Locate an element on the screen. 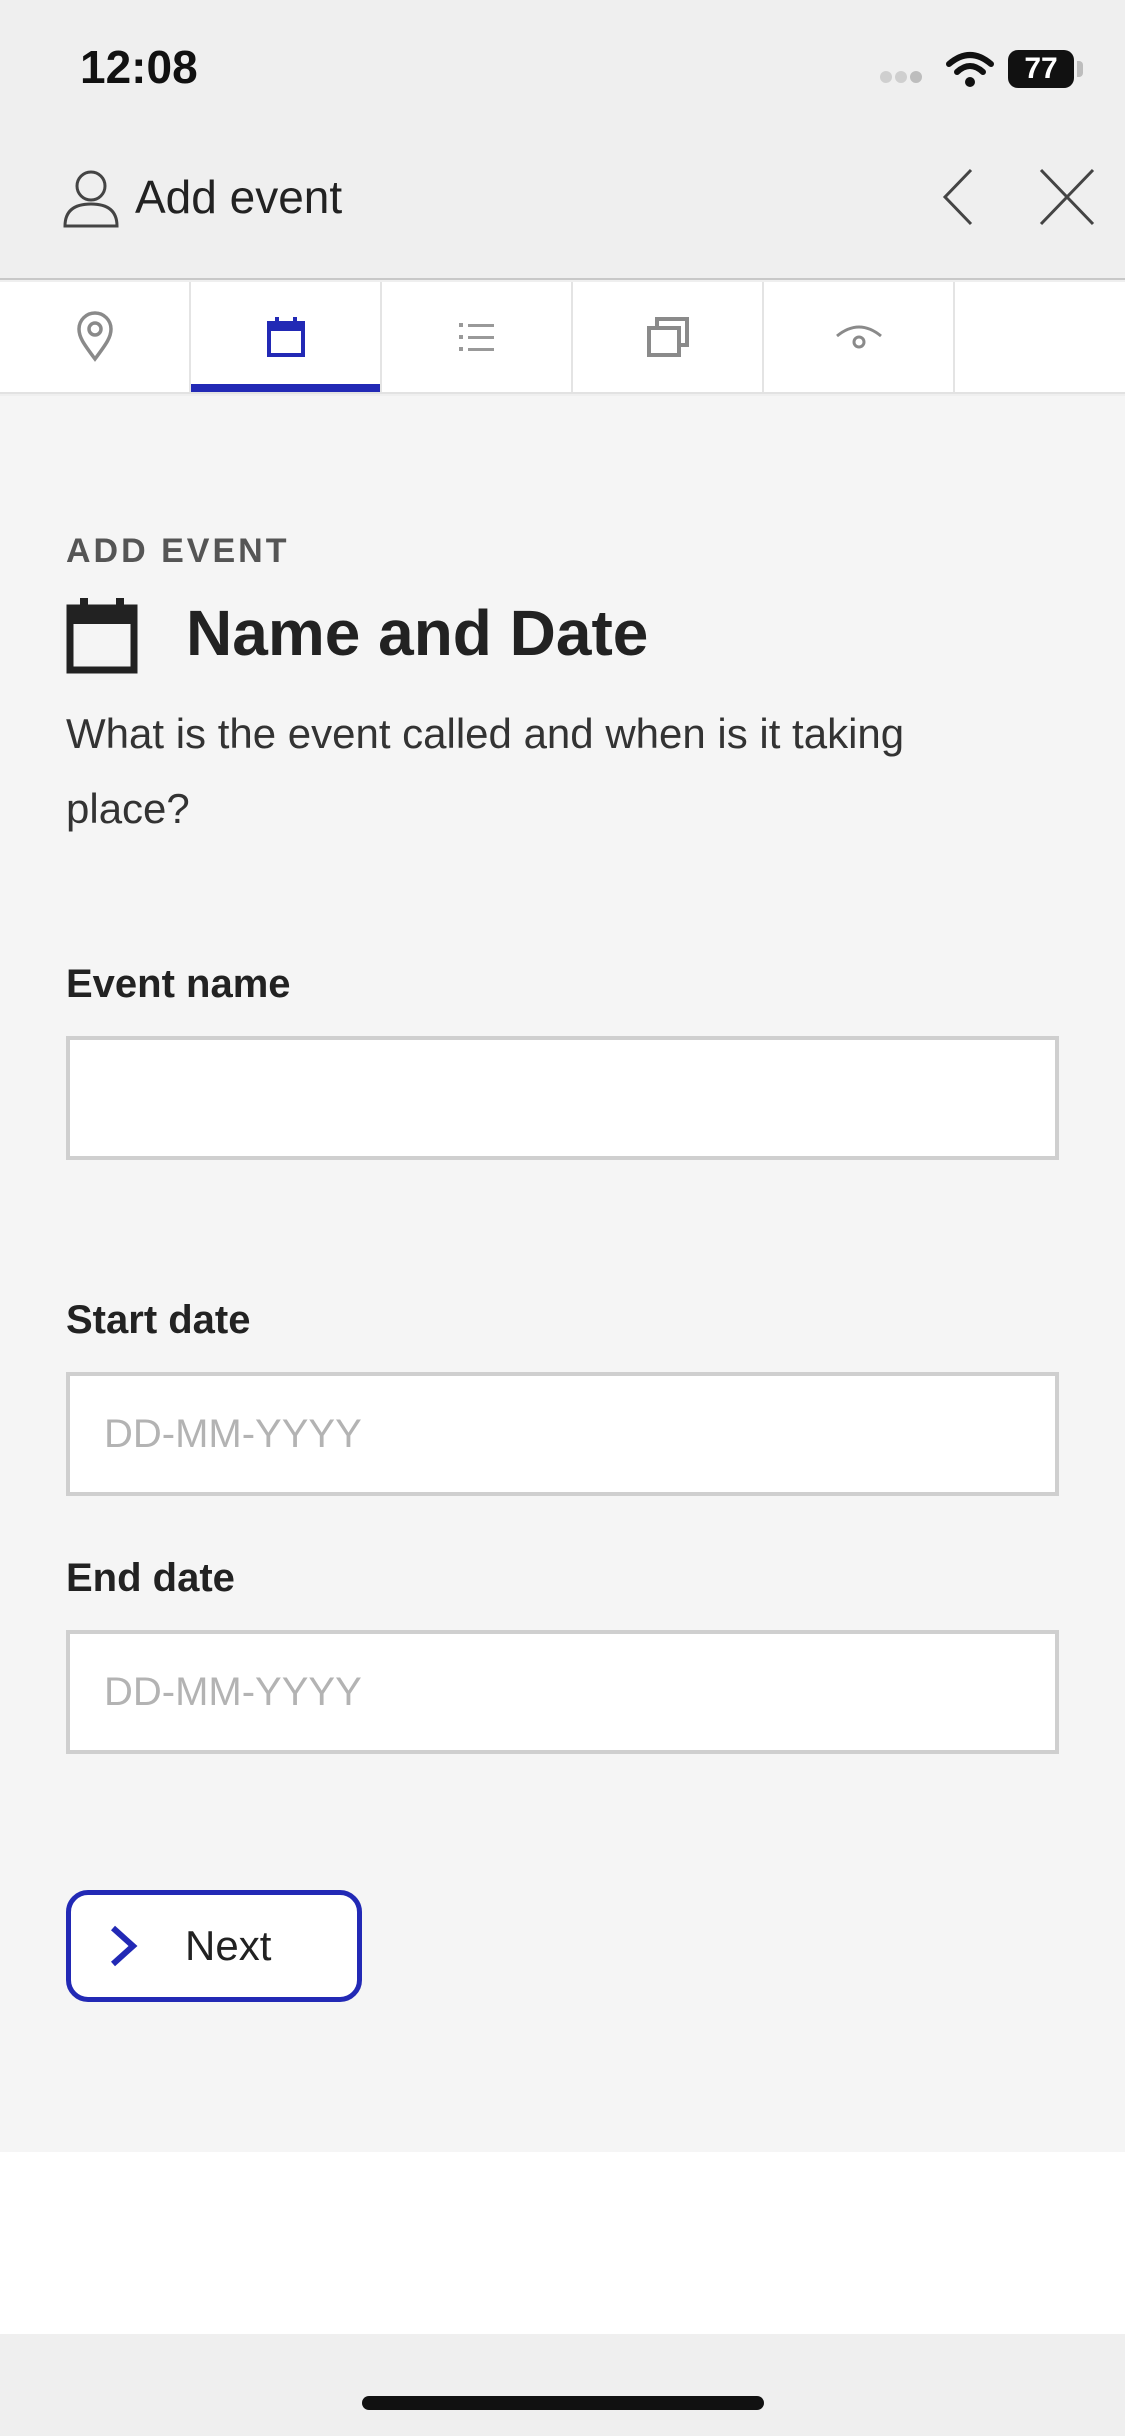  start-date-label: Start date is located at coordinates (158, 1320).